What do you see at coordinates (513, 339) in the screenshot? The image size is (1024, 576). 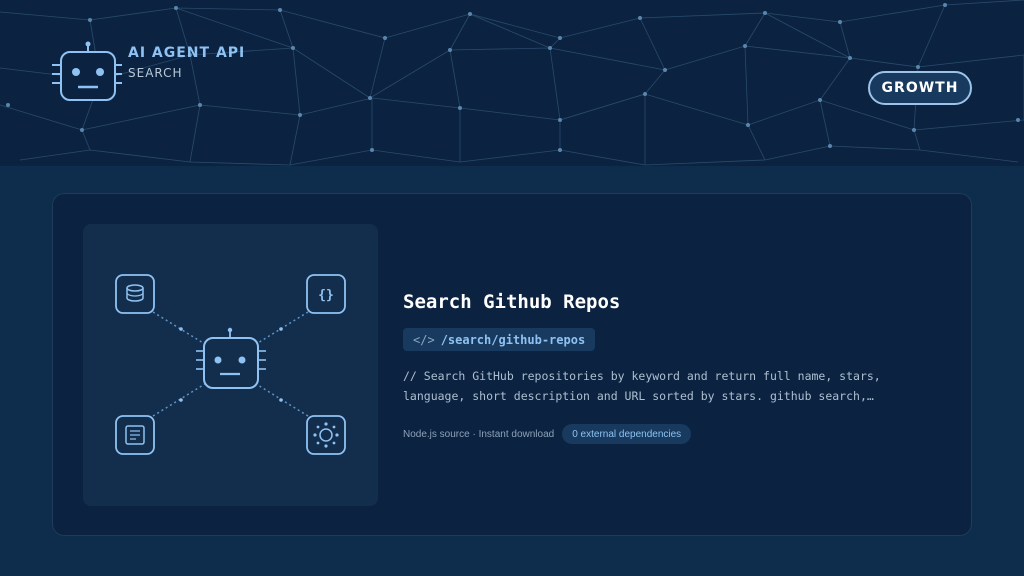 I see `endpoint-path: /search/github-repos` at bounding box center [513, 339].